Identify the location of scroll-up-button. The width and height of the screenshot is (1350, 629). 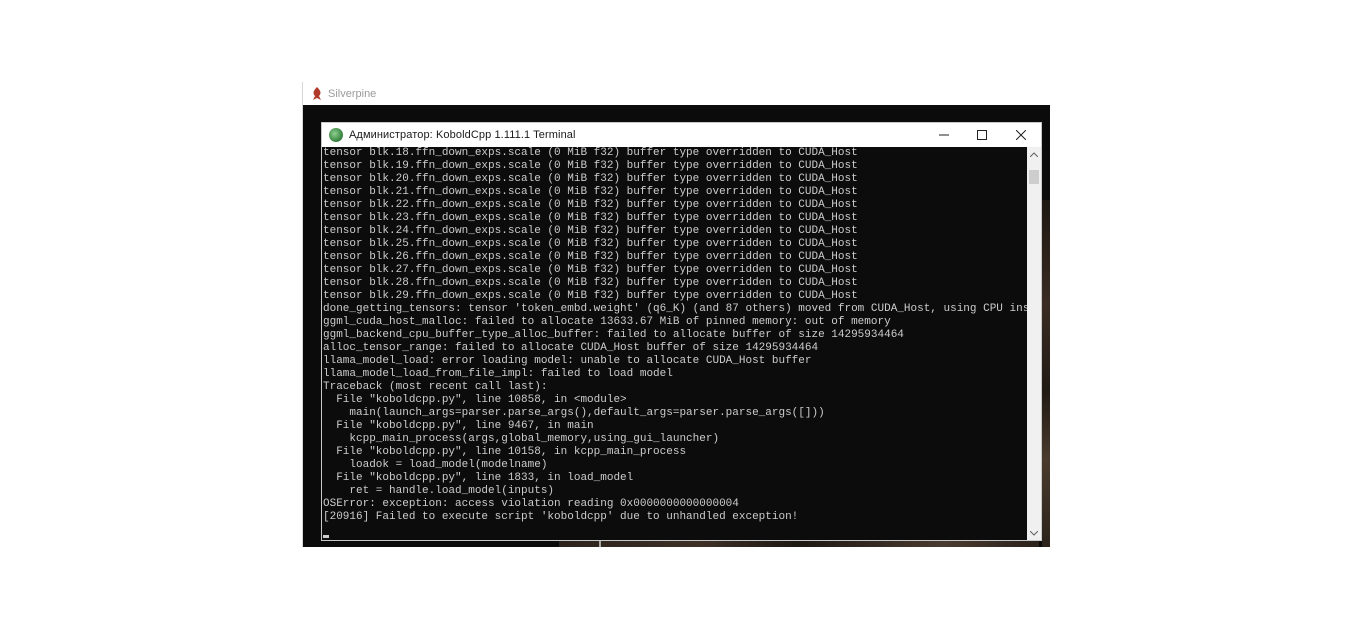
(1034, 154).